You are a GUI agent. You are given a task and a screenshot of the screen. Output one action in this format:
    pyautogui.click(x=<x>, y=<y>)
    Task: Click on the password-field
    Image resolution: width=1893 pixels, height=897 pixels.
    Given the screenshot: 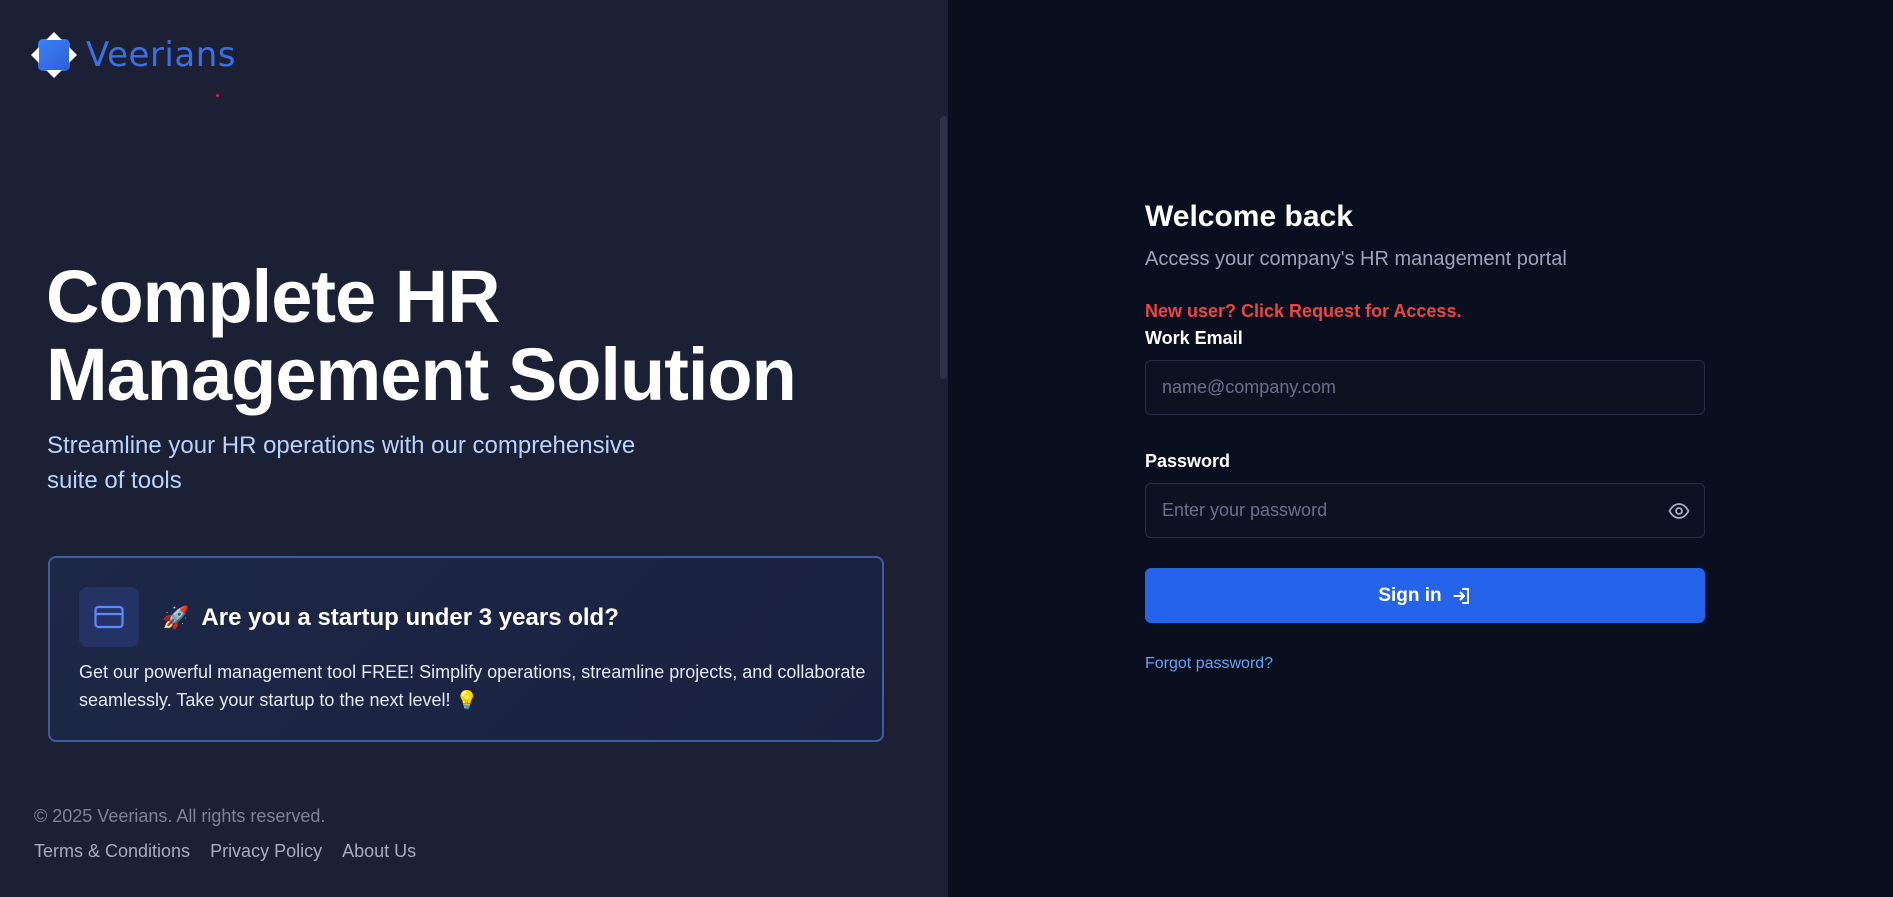 What is the action you would take?
    pyautogui.click(x=1425, y=510)
    